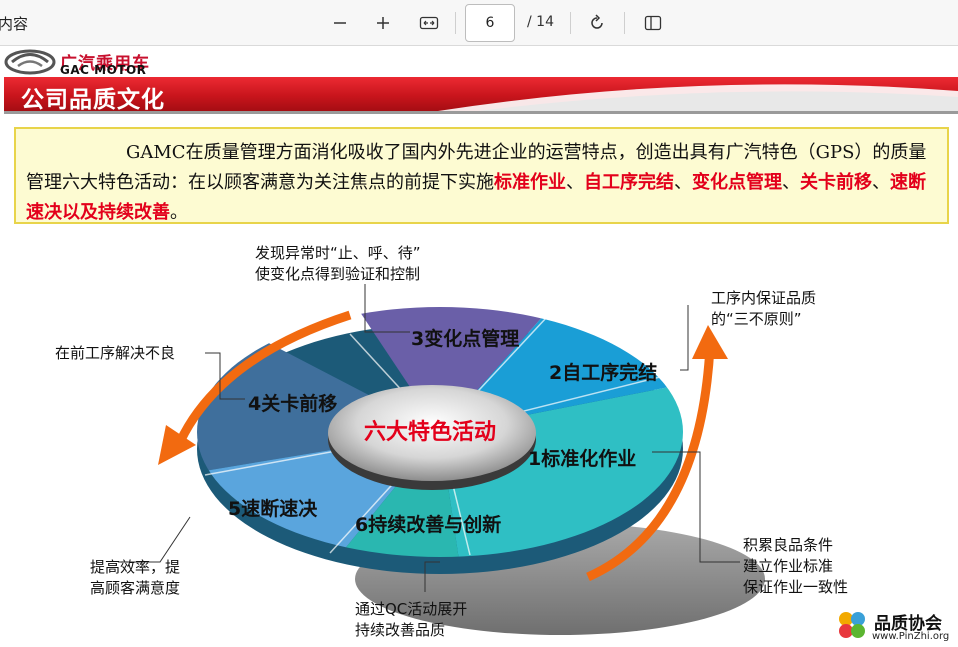 The height and width of the screenshot is (647, 958). I want to click on document-title: 内容, so click(14, 24).